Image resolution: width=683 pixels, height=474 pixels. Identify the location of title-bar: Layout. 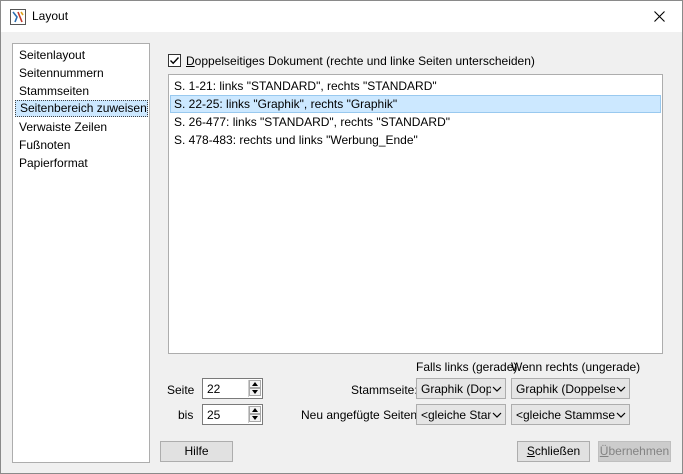
(341, 16).